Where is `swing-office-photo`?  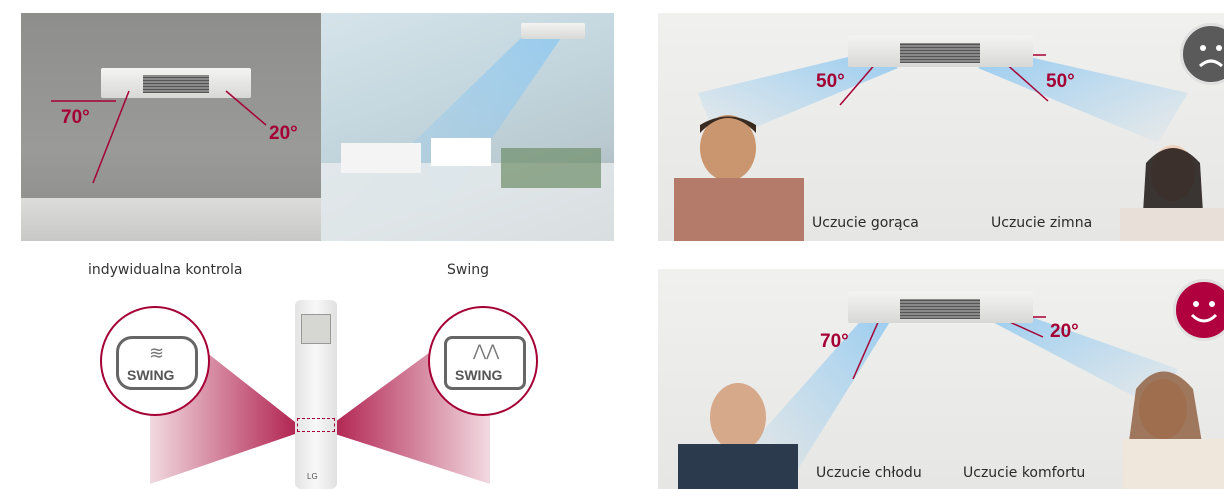 swing-office-photo is located at coordinates (467, 127).